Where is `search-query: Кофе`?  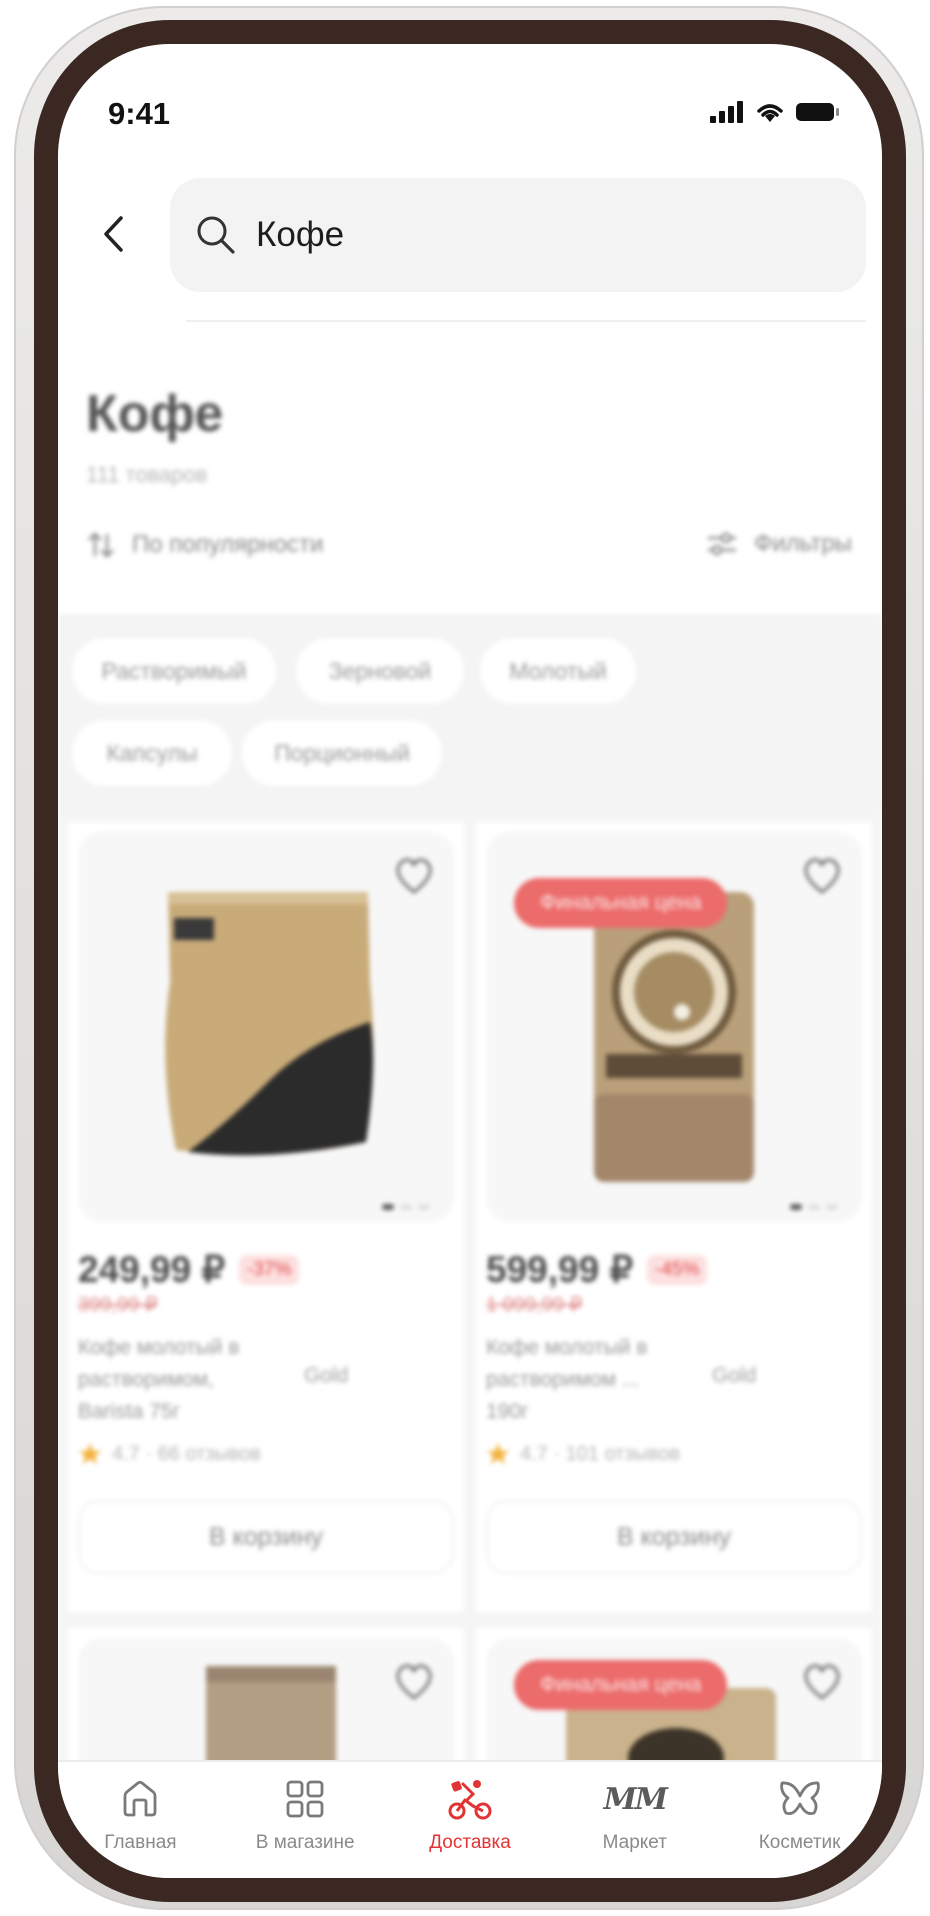 search-query: Кофе is located at coordinates (300, 234).